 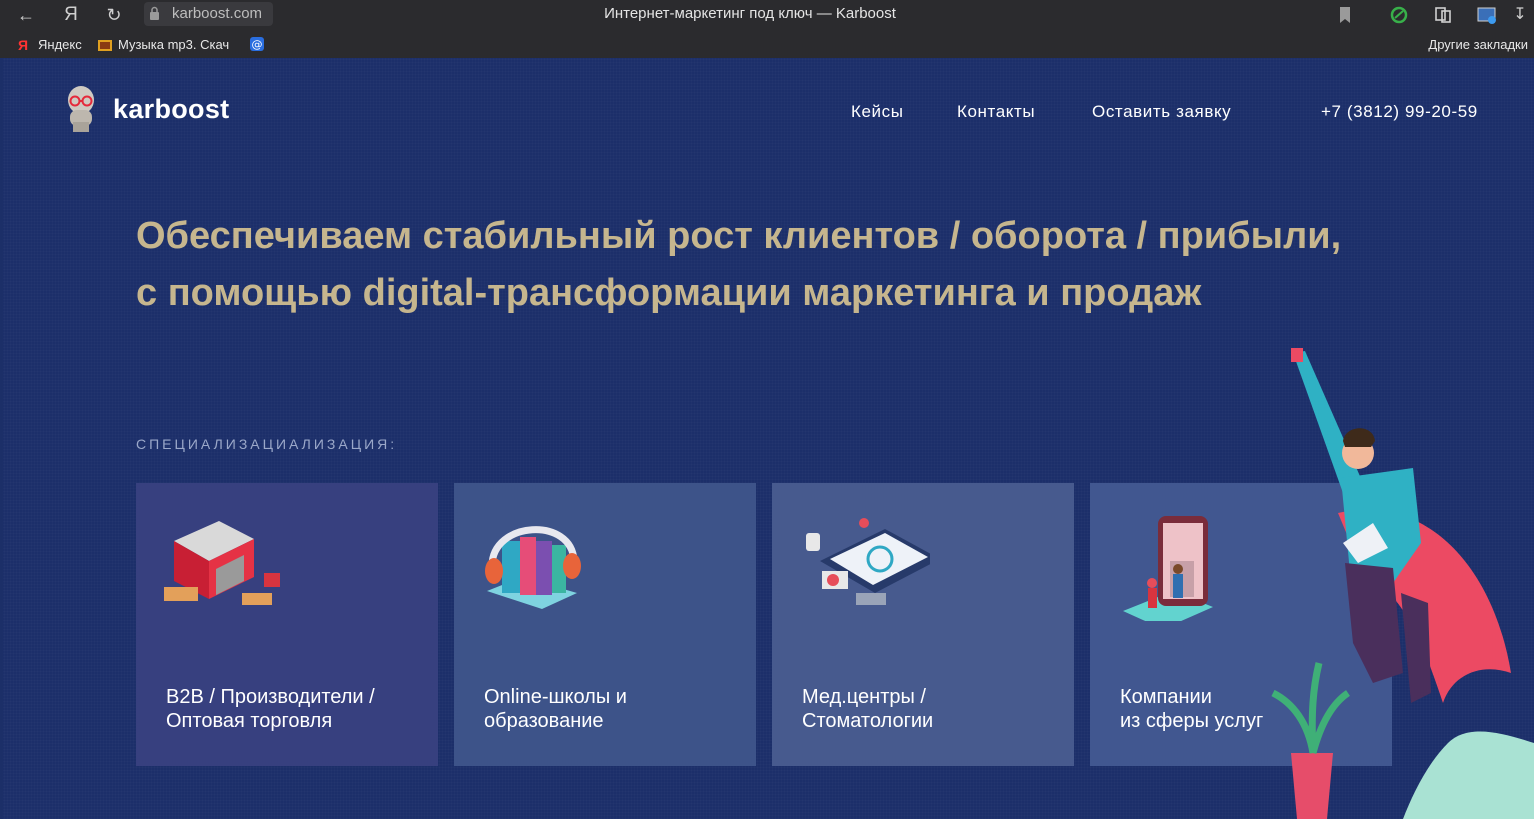 I want to click on card-b2b: B2B / Производители / Оптовая торговля, so click(x=287, y=624).